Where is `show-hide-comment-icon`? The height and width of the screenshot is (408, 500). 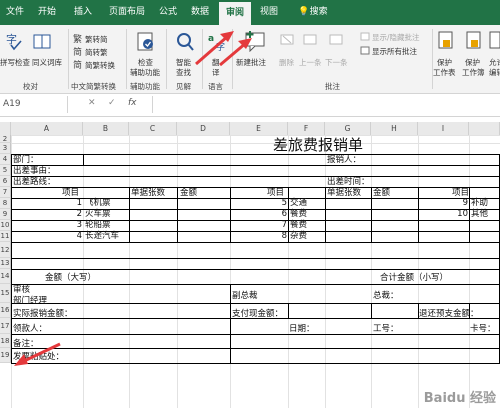
show-hide-comment-icon is located at coordinates (365, 38).